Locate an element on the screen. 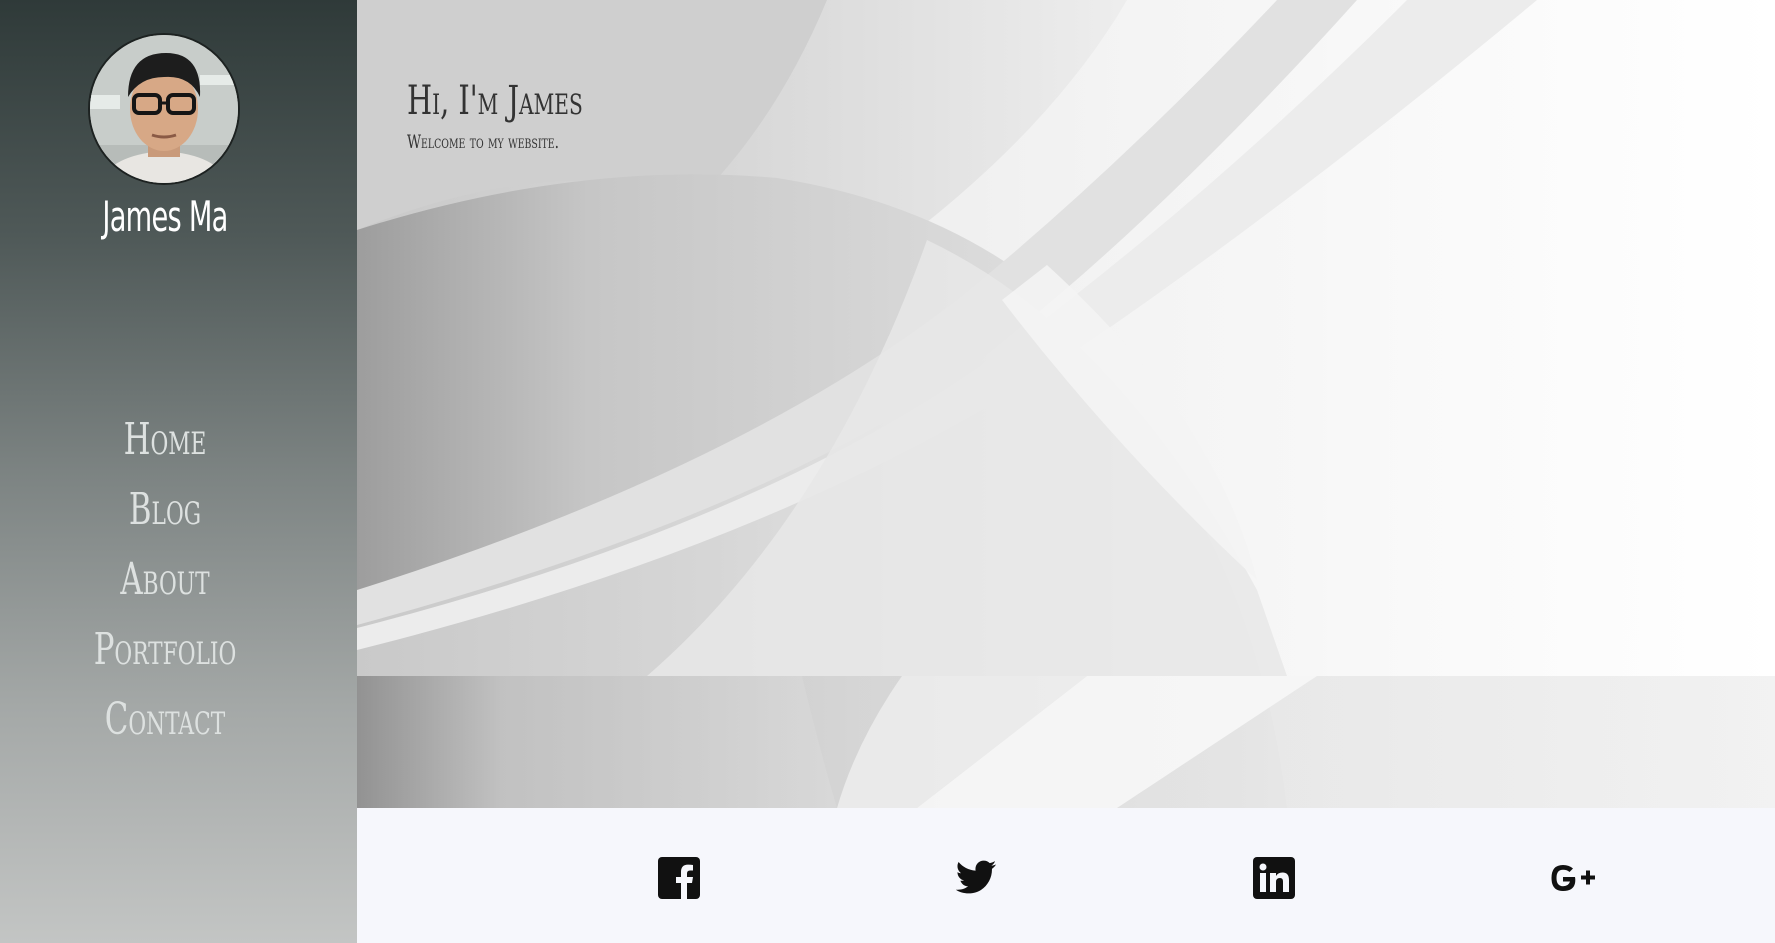 This screenshot has width=1775, height=943. nav-item-about: About is located at coordinates (165, 580).